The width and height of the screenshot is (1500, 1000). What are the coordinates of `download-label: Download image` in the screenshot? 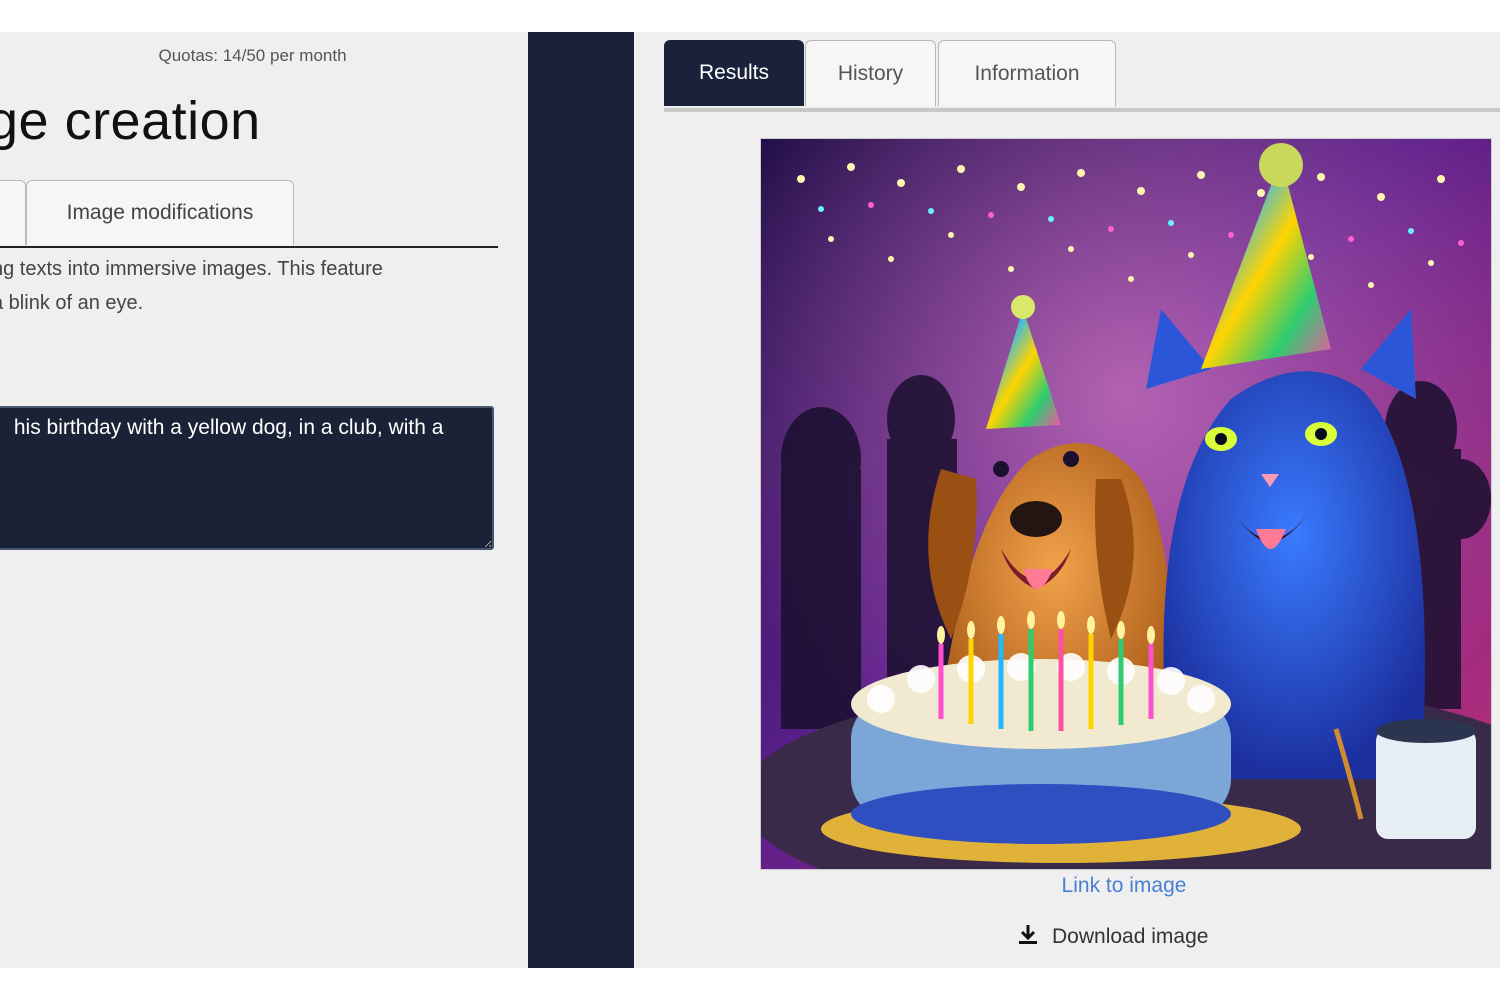 It's located at (1130, 936).